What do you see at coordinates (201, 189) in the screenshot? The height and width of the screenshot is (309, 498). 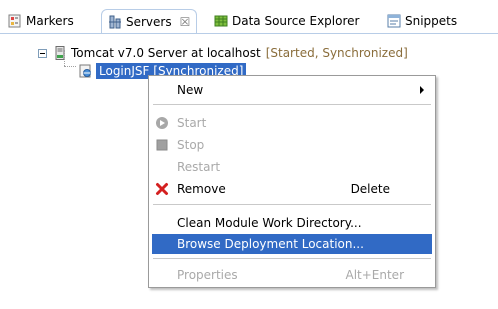 I see `menu-item-label: Remove` at bounding box center [201, 189].